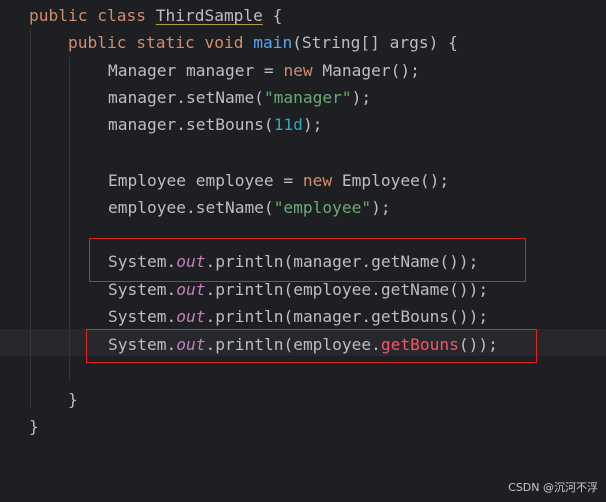  Describe the element at coordinates (191, 207) in the screenshot. I see `code-text: employee.setName(` at that location.